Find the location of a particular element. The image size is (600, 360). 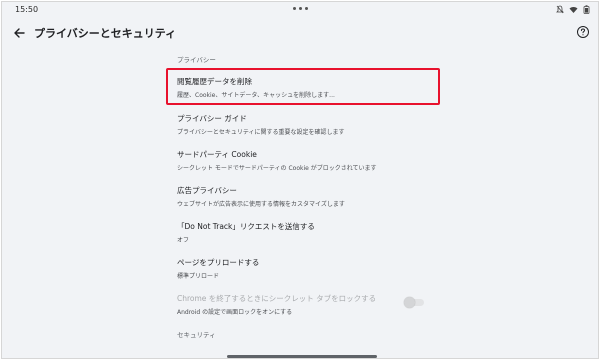

status-time: 15:50 is located at coordinates (27, 9).